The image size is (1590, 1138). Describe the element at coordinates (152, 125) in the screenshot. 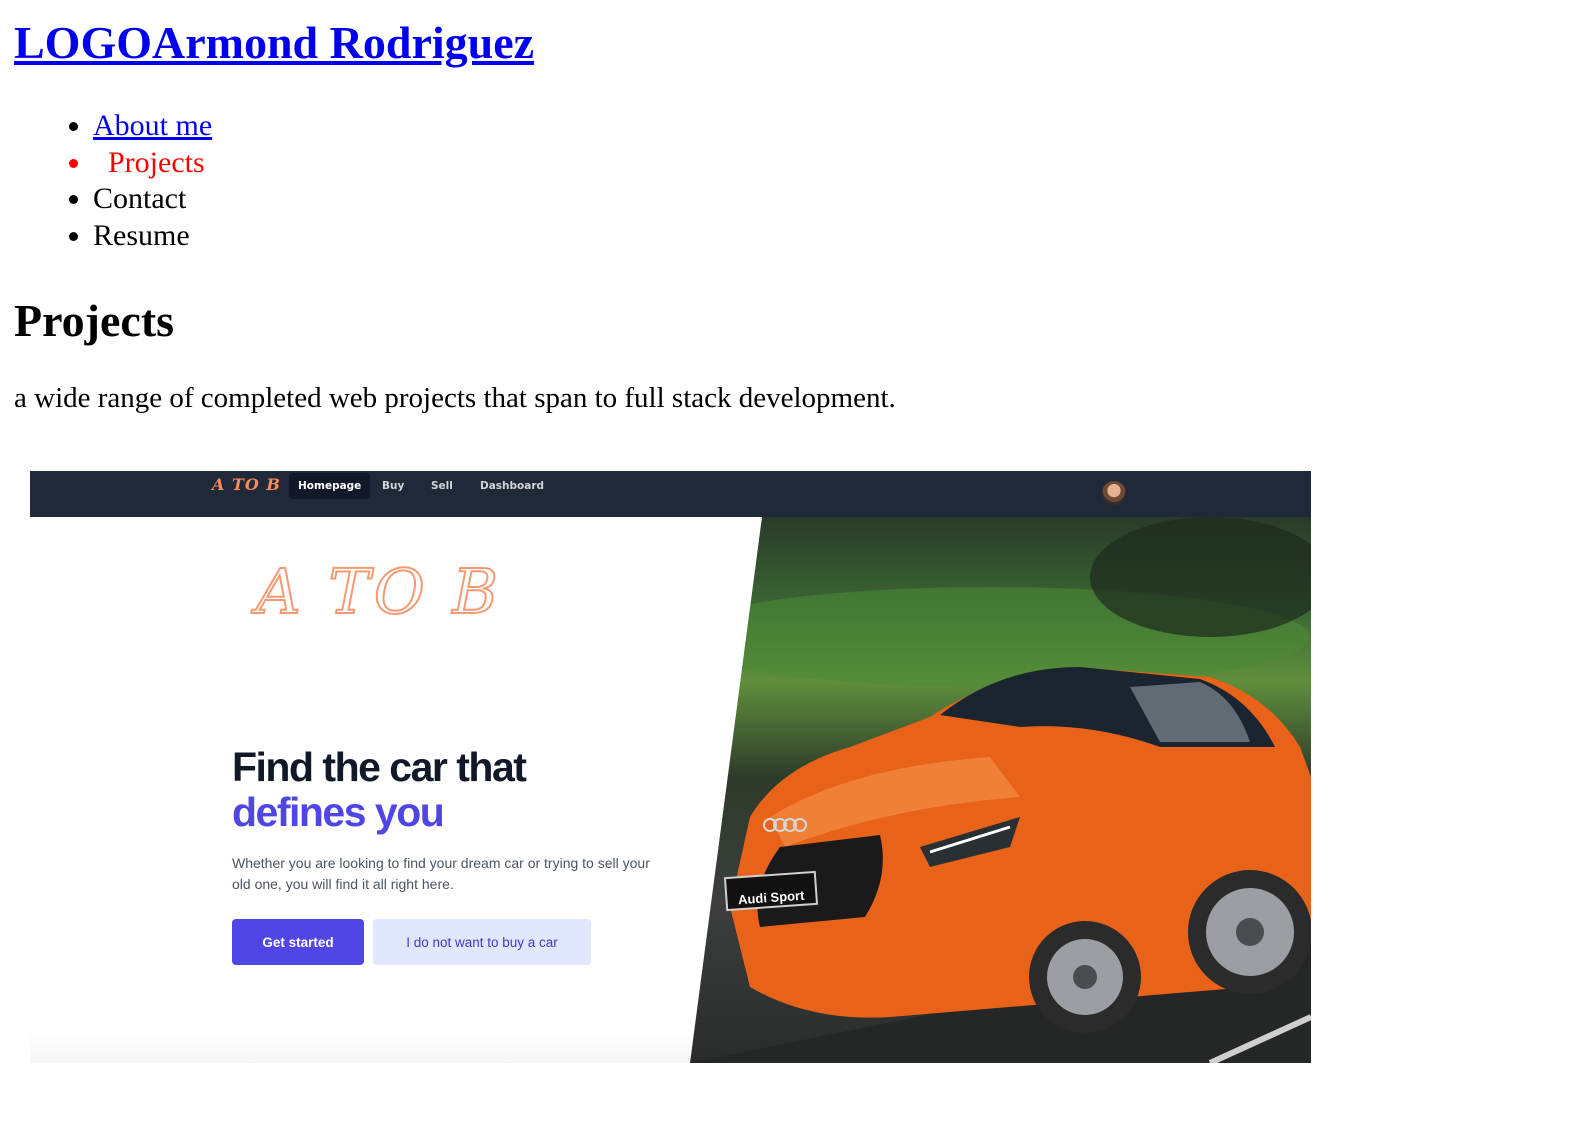

I see `nav-link-about: About me` at that location.